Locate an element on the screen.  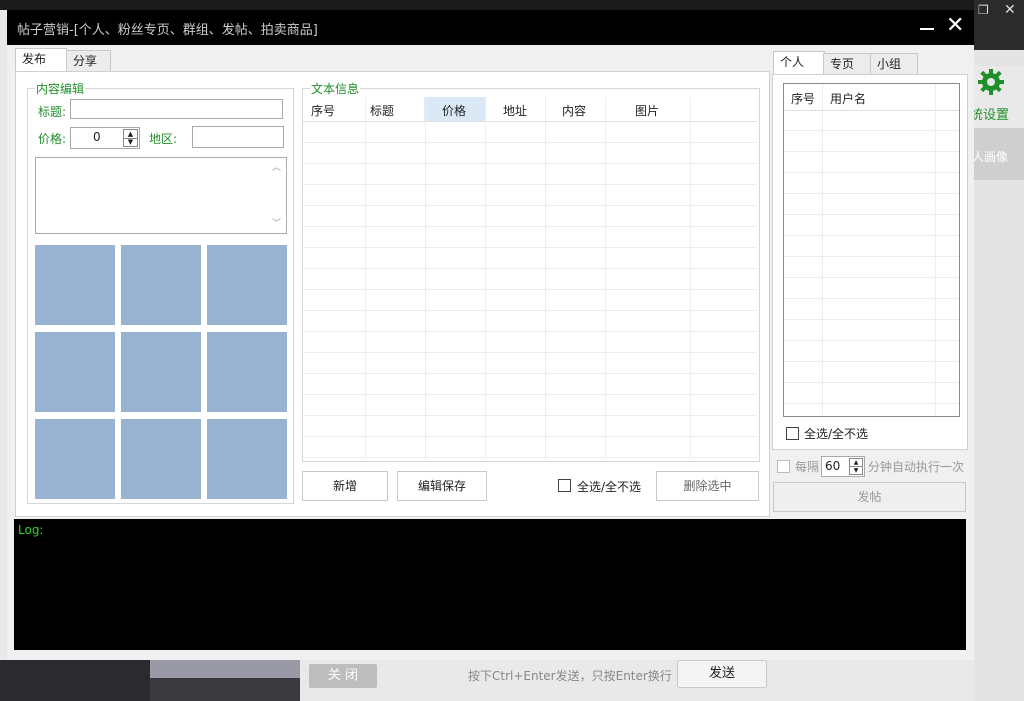
col-header-address: 地址 is located at coordinates (515, 110).